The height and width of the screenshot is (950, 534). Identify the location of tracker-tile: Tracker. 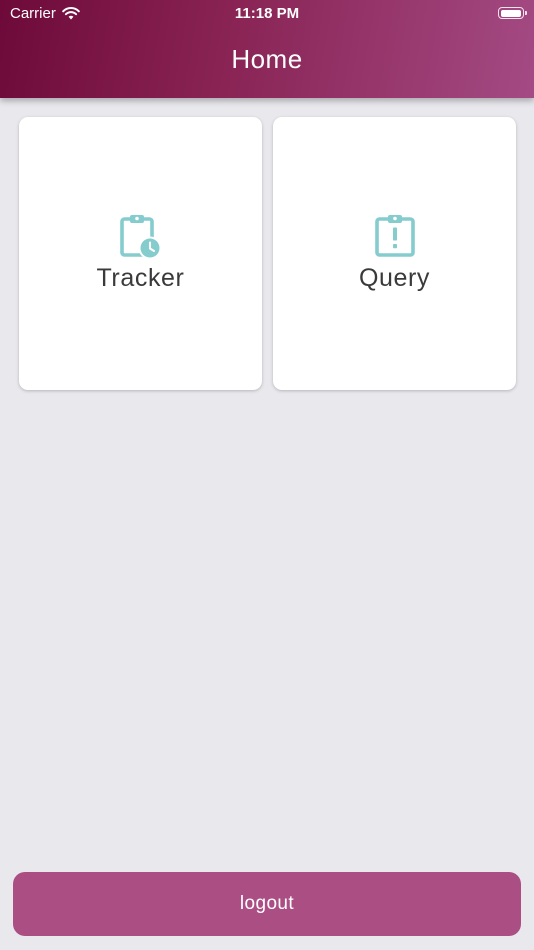
(140, 253).